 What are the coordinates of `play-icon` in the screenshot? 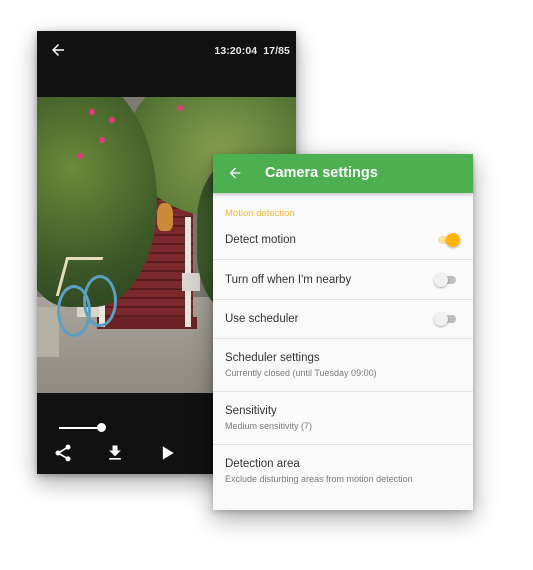 It's located at (167, 453).